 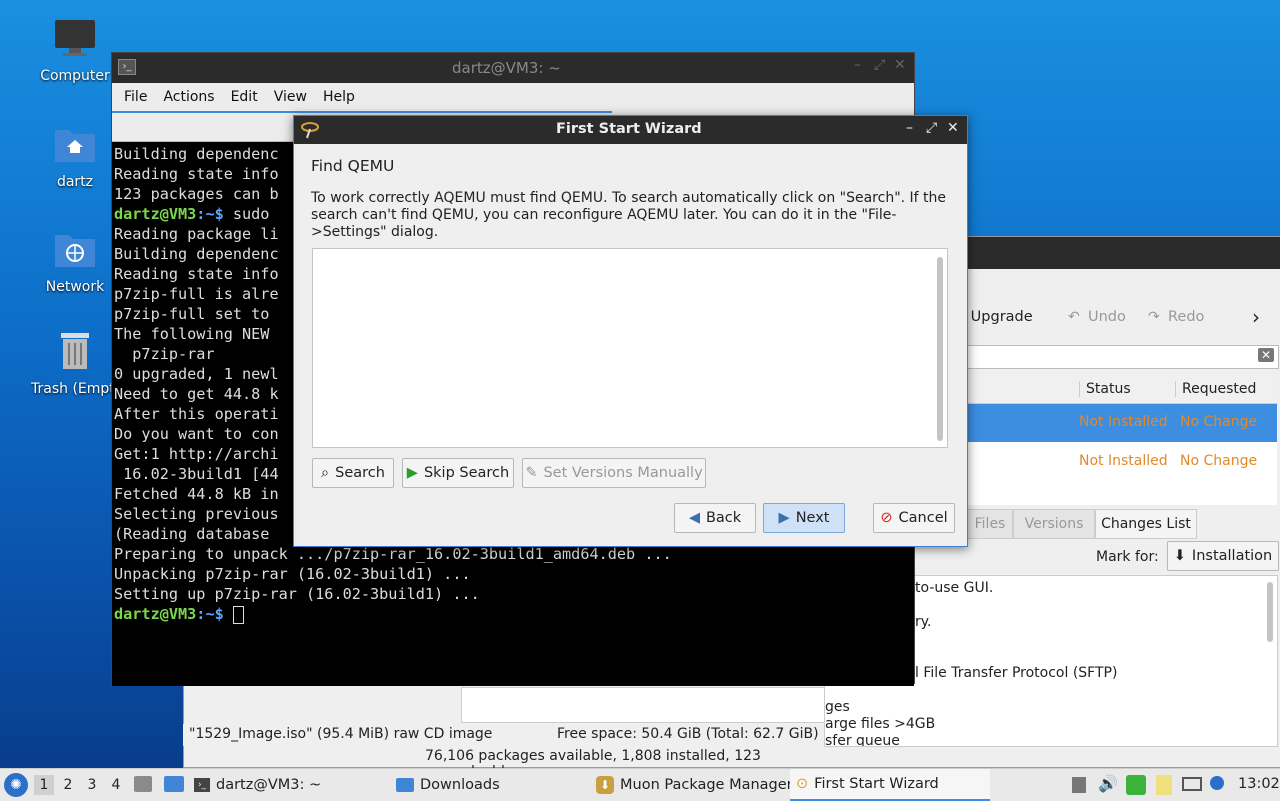 I want to click on muon-toolbar: ll Upgrade ↶ Undo ↷ Redo ›, so click(x=1119, y=319).